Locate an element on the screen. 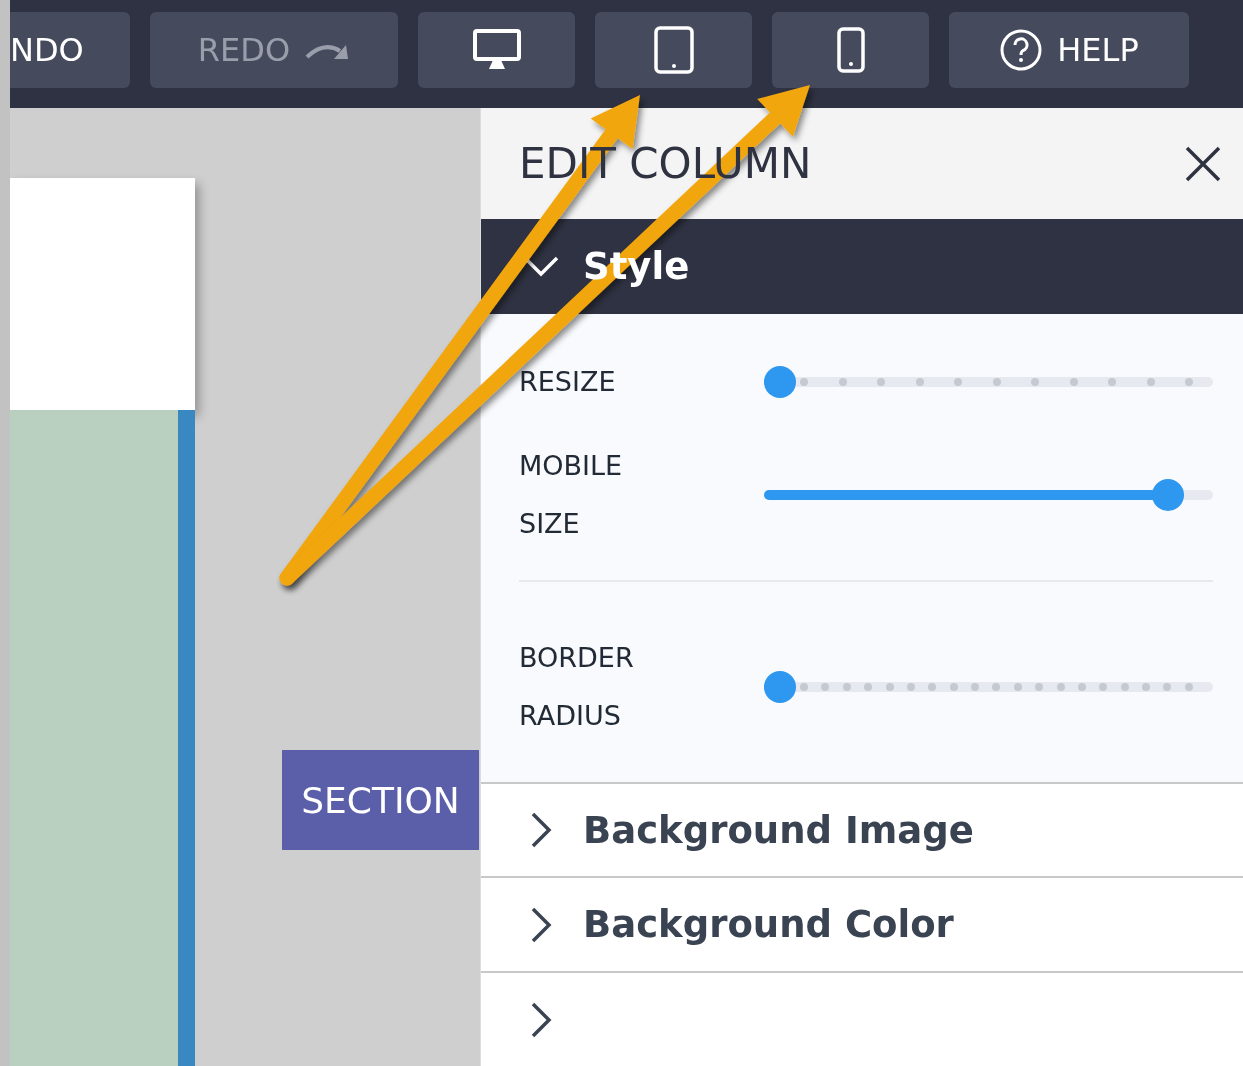 The height and width of the screenshot is (1066, 1243). desktop-icon is located at coordinates (496, 50).